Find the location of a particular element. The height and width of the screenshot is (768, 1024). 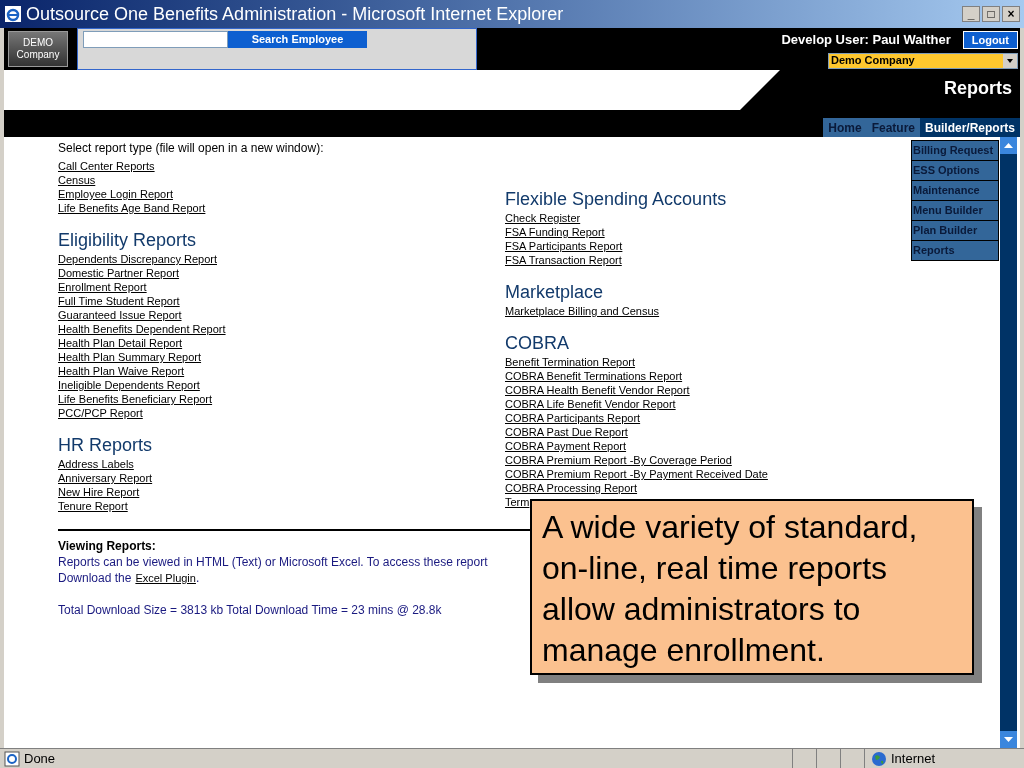

report-link: Enrollment Report is located at coordinates (102, 287).